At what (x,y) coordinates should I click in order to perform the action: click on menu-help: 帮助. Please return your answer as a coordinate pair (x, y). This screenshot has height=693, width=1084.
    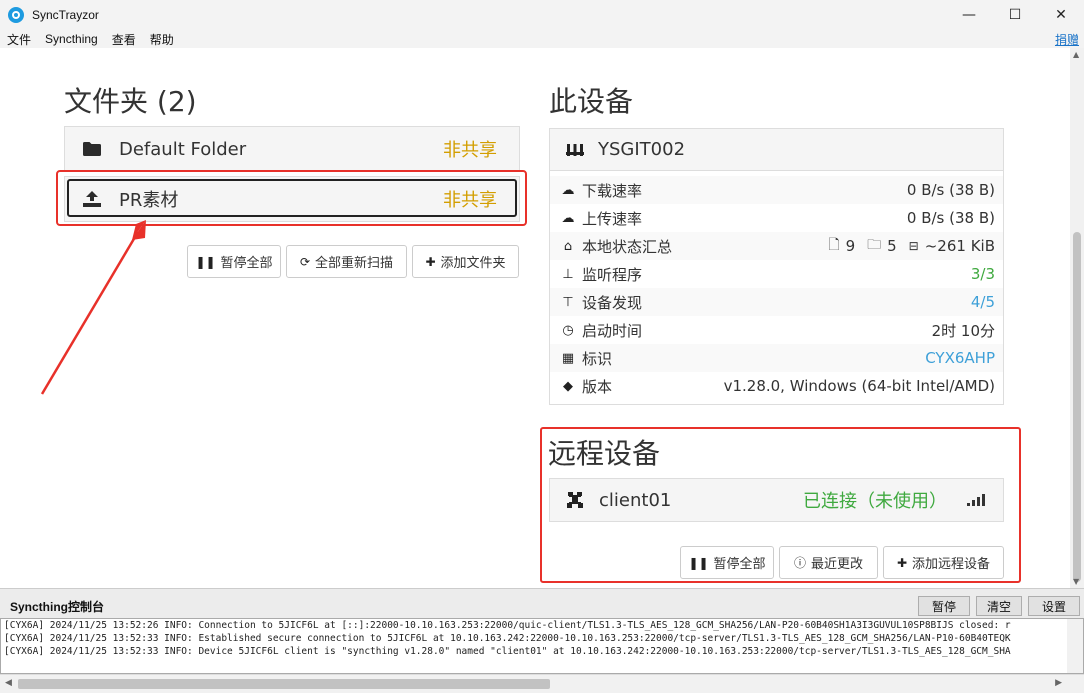
    Looking at the image, I should click on (162, 39).